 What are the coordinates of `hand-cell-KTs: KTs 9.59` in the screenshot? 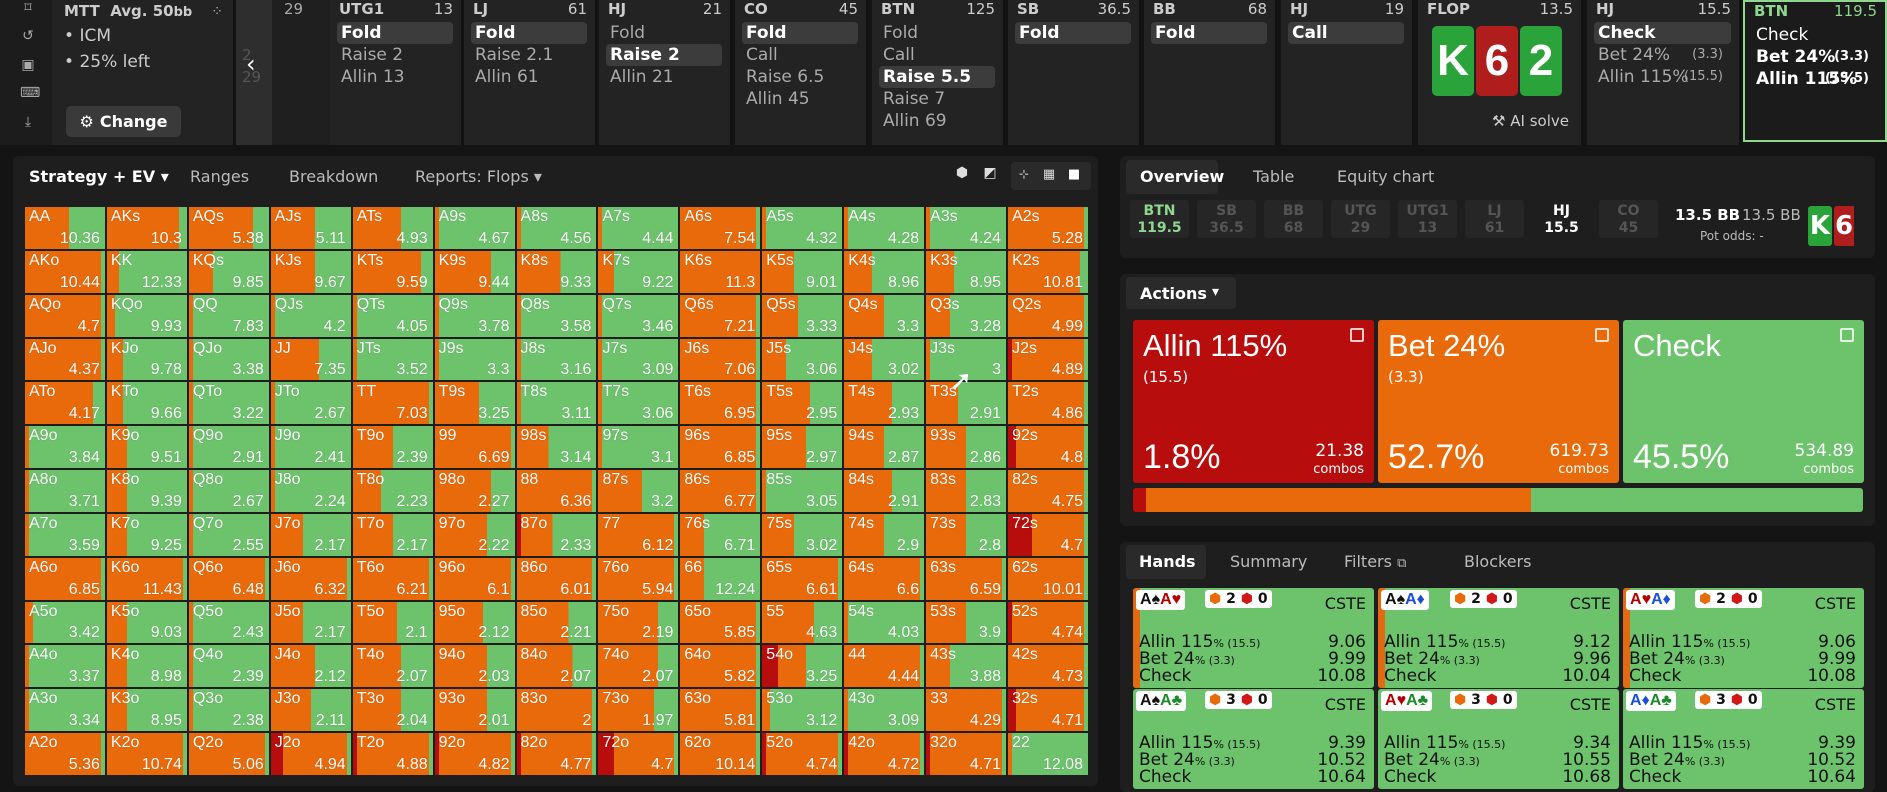 It's located at (392, 271).